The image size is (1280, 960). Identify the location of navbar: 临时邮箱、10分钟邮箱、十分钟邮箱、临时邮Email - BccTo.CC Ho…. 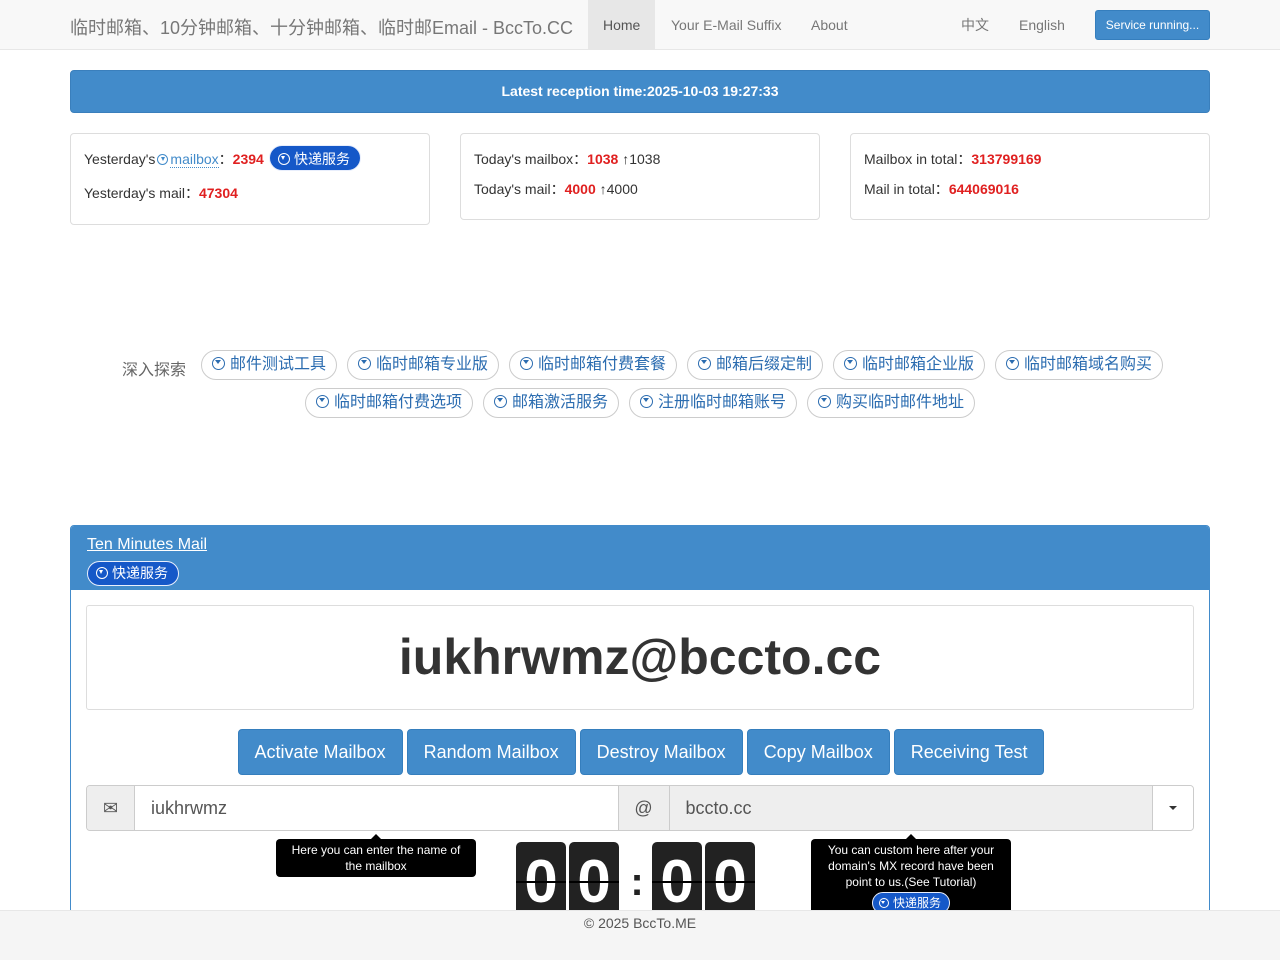
(640, 25).